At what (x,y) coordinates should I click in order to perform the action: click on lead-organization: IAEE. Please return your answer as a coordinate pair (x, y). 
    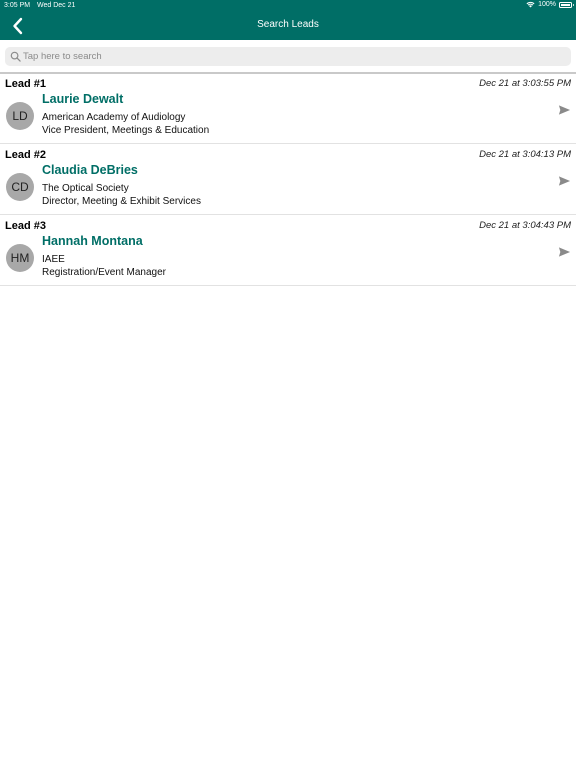
    Looking at the image, I should click on (53, 259).